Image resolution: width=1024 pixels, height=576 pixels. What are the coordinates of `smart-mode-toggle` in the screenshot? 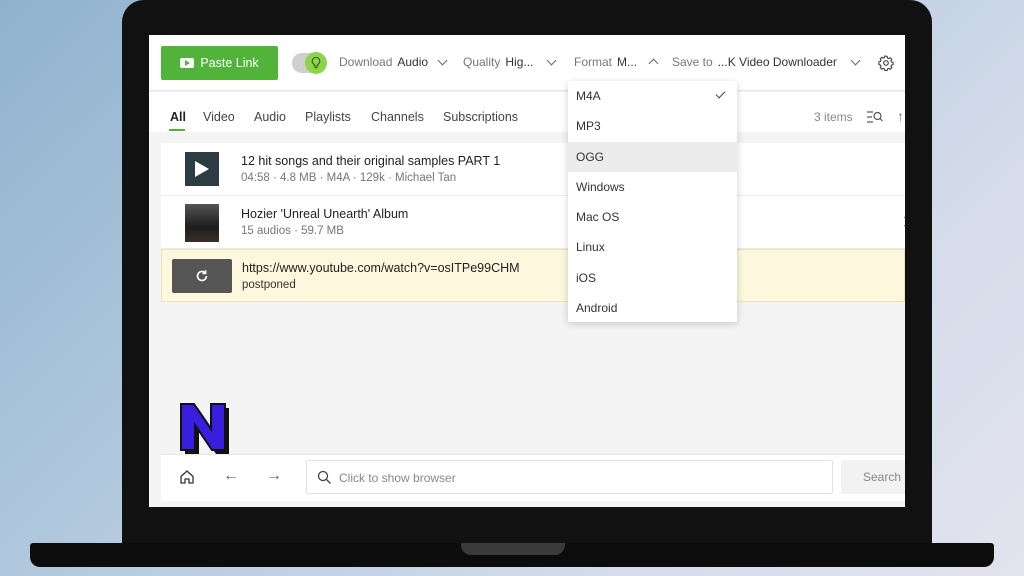 It's located at (309, 63).